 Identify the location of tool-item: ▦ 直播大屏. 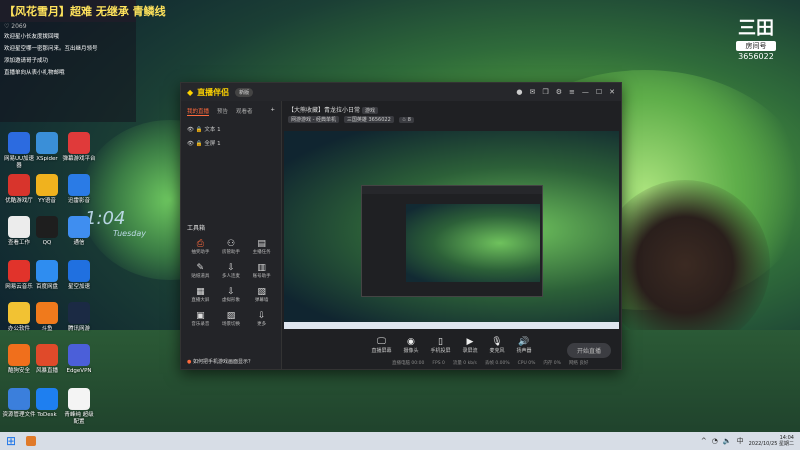
(200, 295).